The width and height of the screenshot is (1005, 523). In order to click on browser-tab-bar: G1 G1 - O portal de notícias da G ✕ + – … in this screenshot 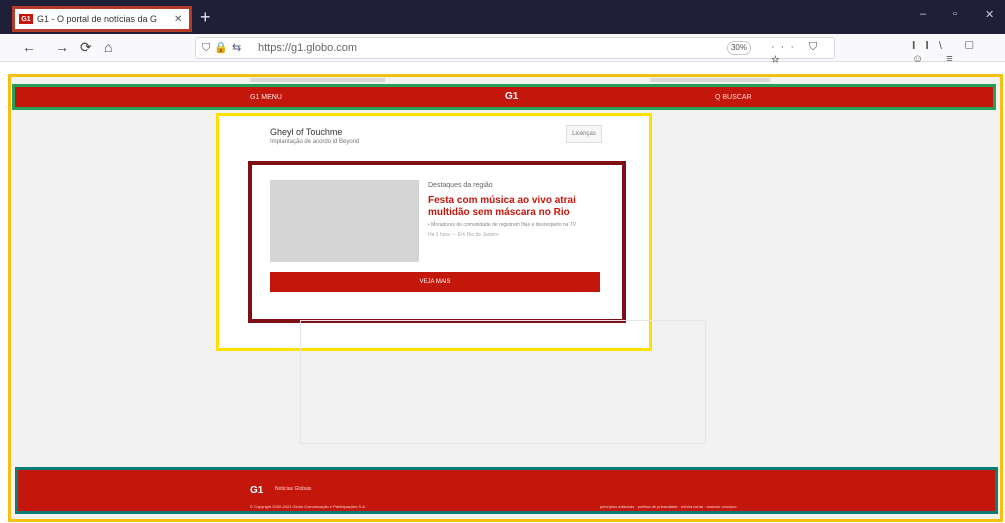, I will do `click(502, 17)`.